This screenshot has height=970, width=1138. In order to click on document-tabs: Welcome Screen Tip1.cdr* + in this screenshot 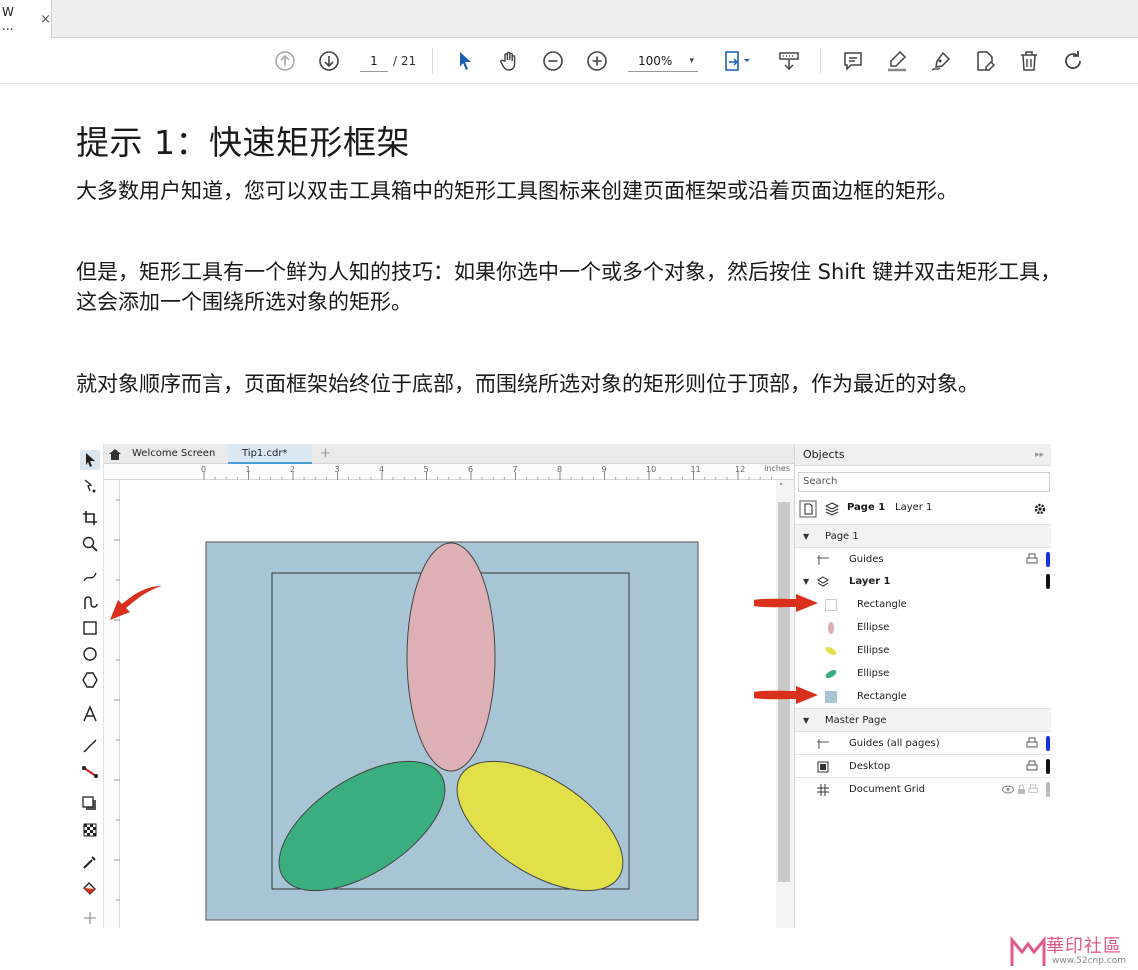, I will do `click(449, 454)`.